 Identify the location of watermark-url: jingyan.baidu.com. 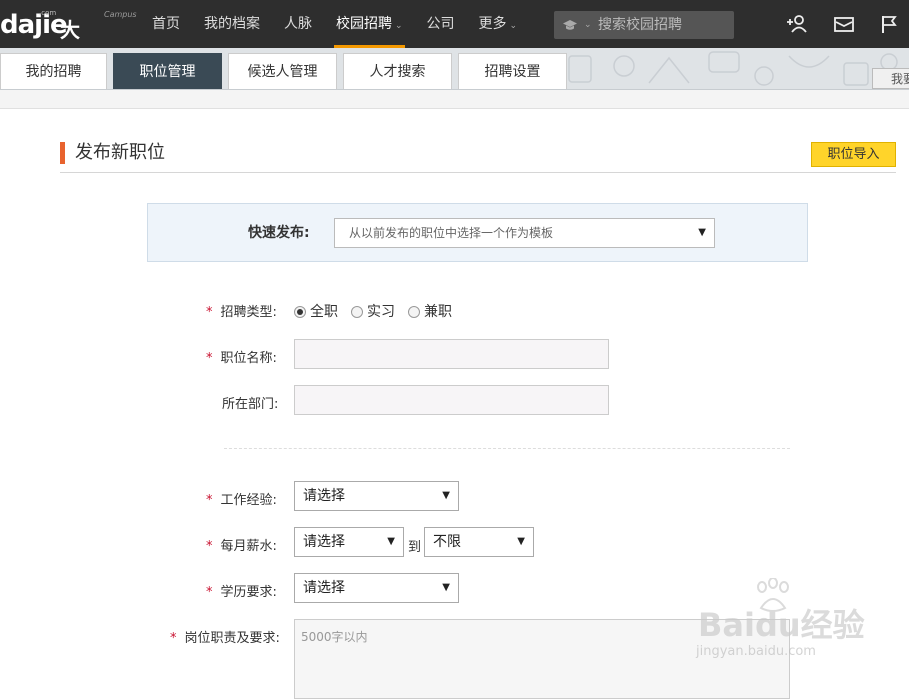
(756, 651).